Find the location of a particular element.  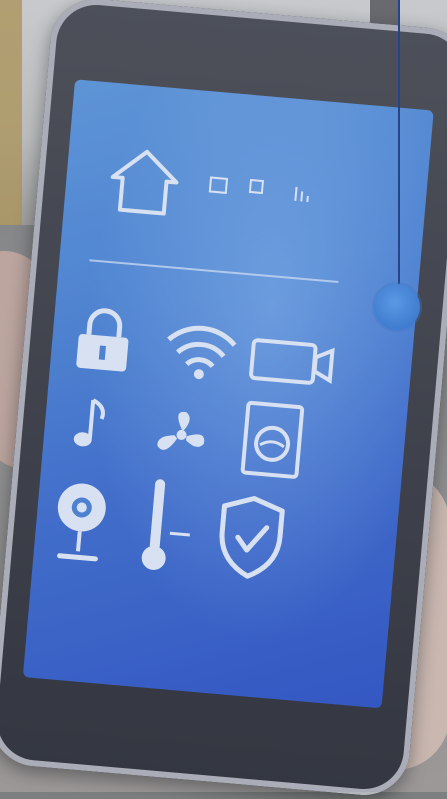

shield-check-icon is located at coordinates (250, 537).